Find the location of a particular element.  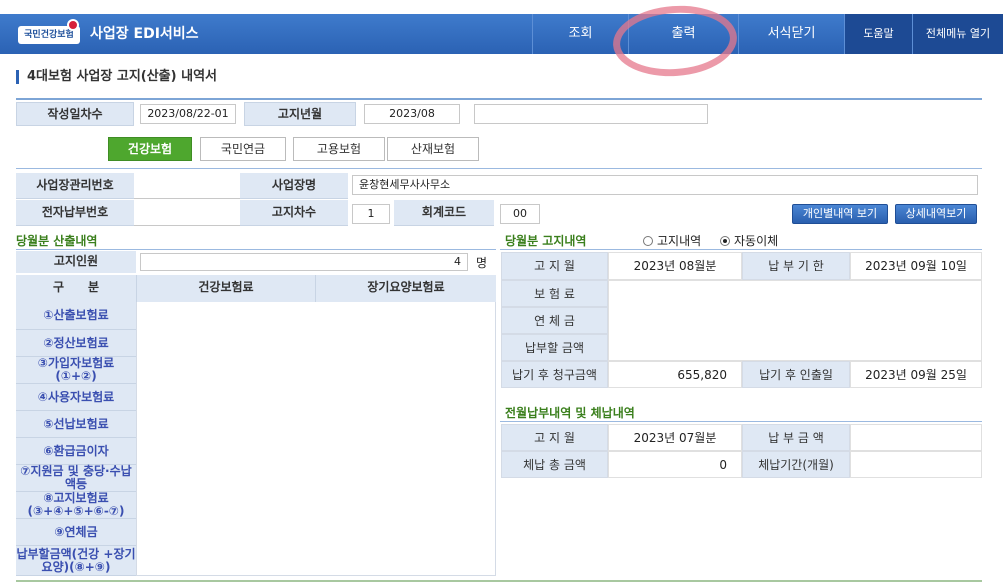

arrears-period-label: 체납기간(개월) is located at coordinates (796, 464).